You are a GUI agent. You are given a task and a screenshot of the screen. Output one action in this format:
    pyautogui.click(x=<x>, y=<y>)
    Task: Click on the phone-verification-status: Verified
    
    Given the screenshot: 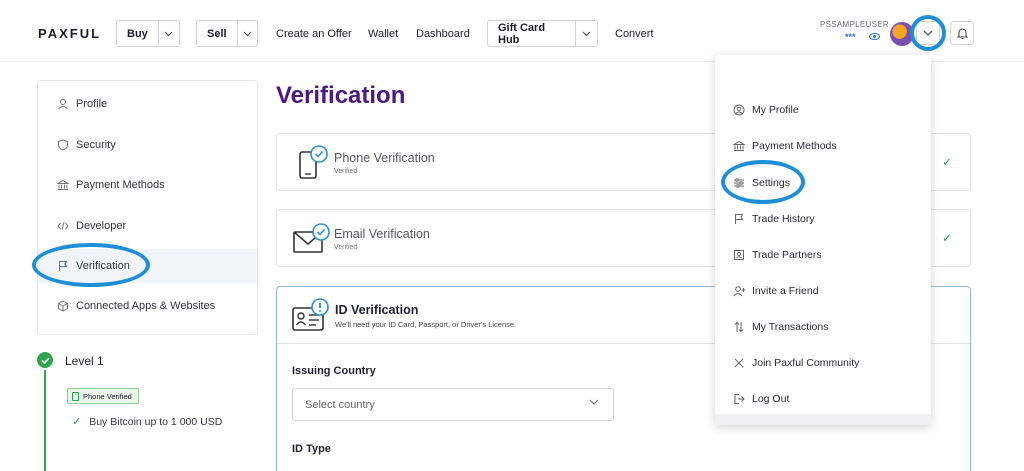 What is the action you would take?
    pyautogui.click(x=346, y=171)
    